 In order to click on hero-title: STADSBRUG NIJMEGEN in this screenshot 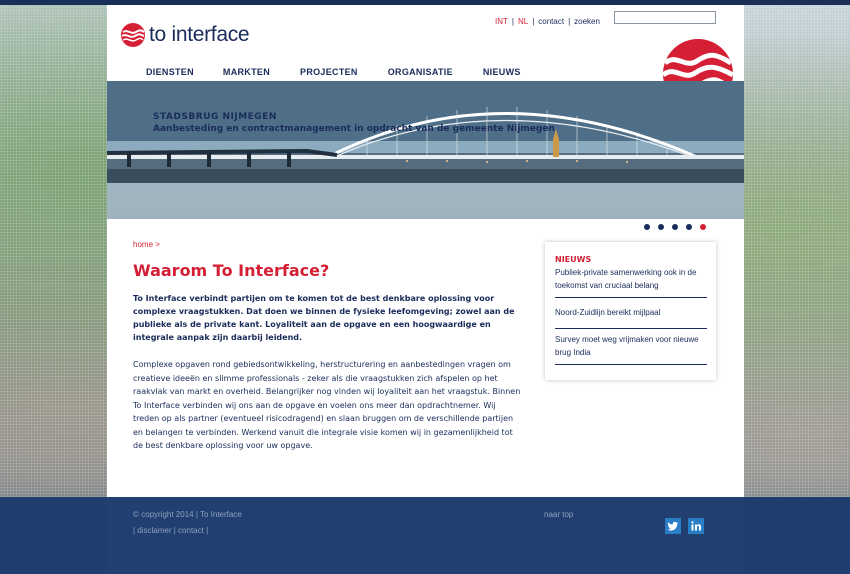, I will do `click(215, 117)`.